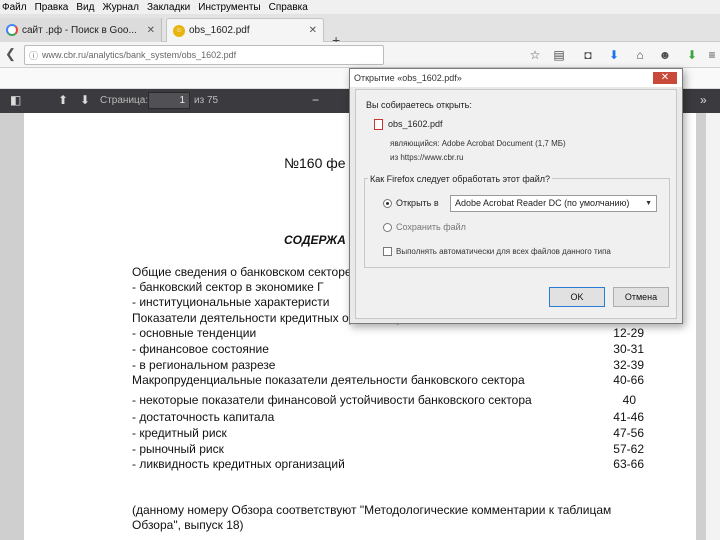  Describe the element at coordinates (703, 100) in the screenshot. I see `tools-icon: »` at that location.